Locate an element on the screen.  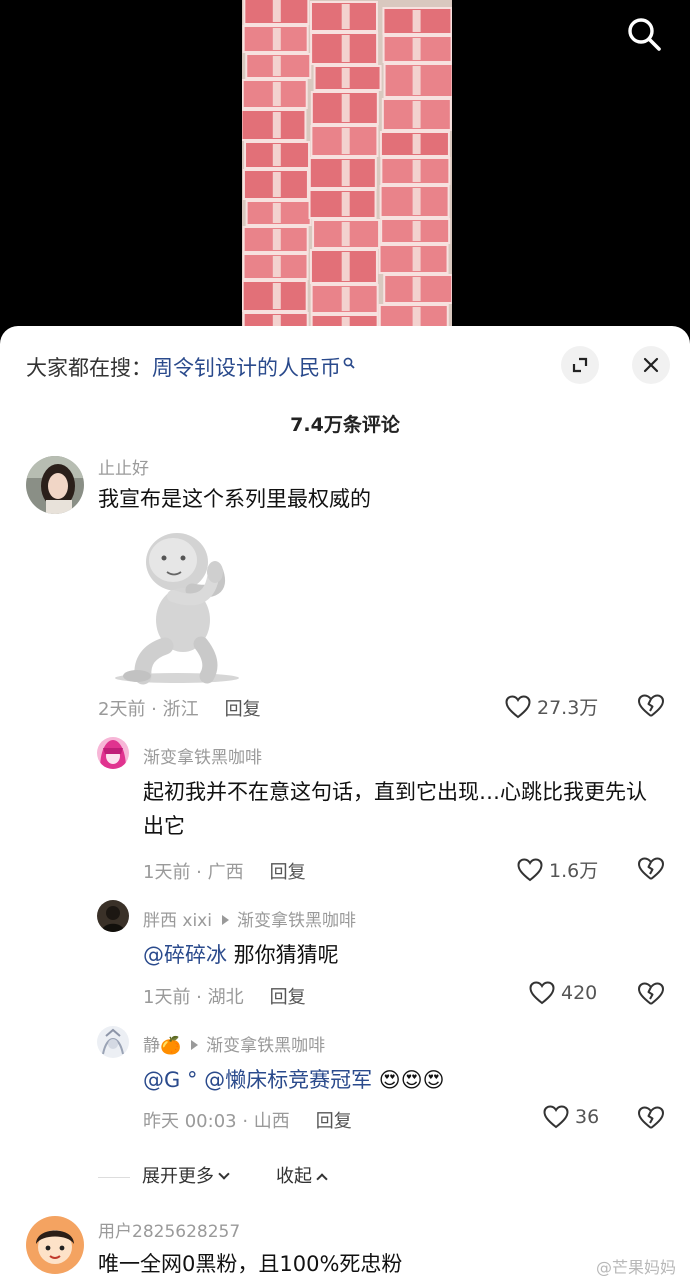
collapse-button: 收起 is located at coordinates (302, 1176).